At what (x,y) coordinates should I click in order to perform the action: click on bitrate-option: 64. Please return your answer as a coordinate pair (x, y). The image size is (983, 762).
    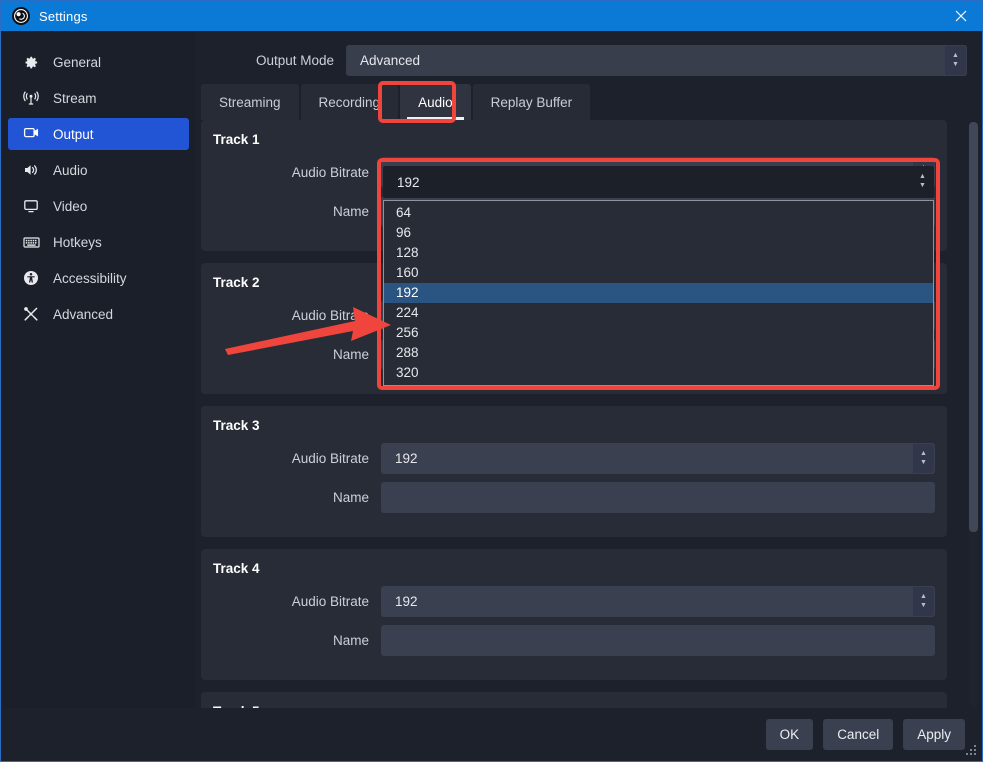
    Looking at the image, I should click on (658, 213).